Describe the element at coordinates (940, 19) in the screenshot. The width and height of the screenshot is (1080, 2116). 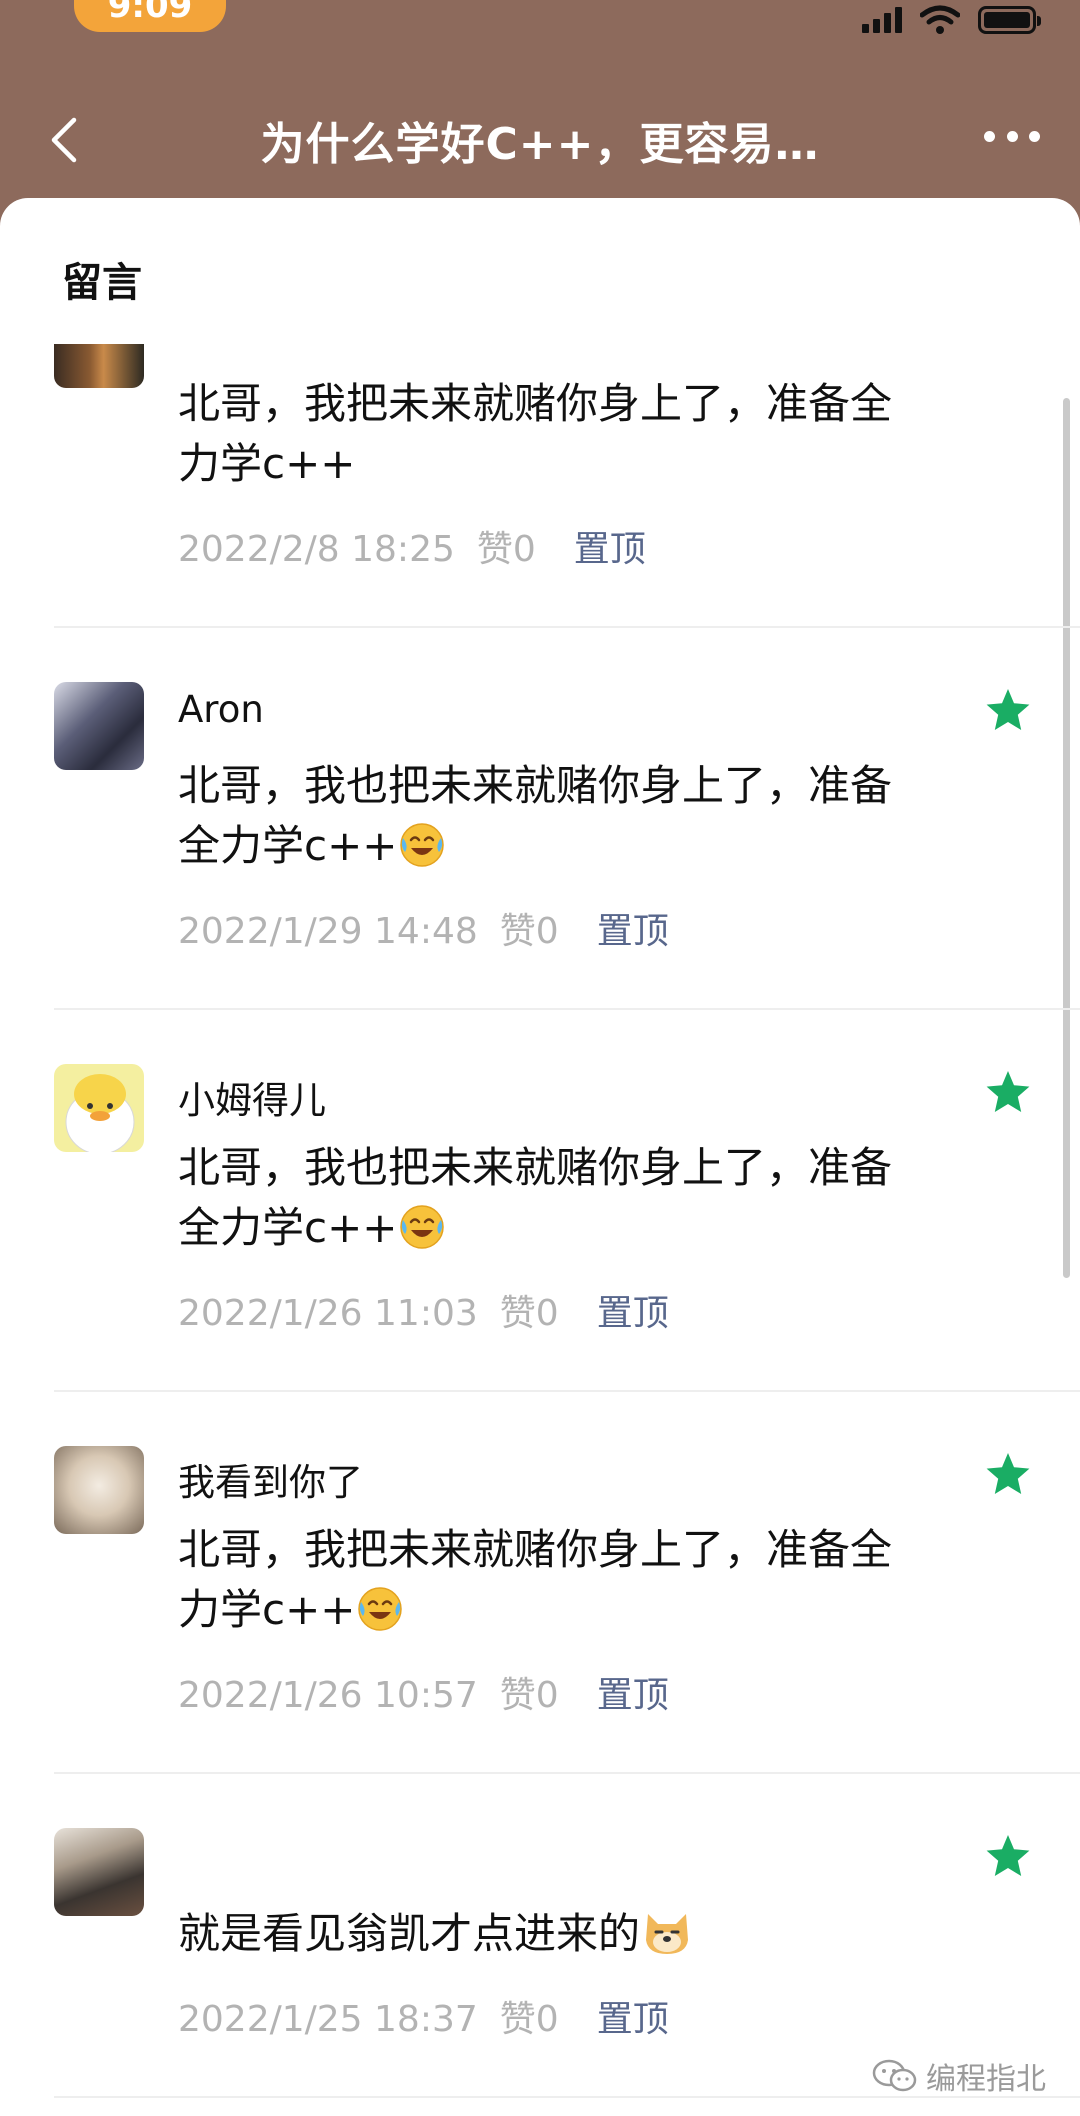
I see `wifi-icon` at that location.